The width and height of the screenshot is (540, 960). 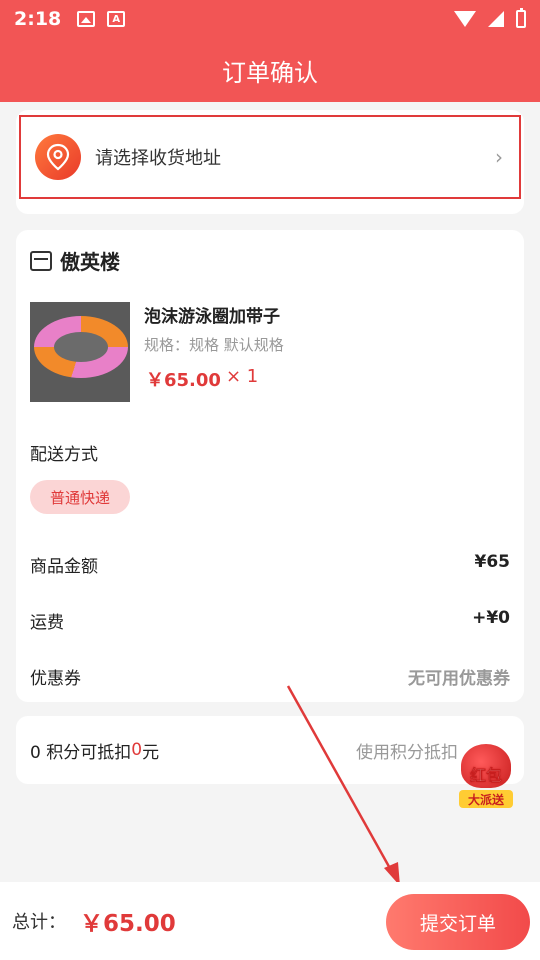 What do you see at coordinates (491, 618) in the screenshot?
I see `summary-value: +¥0` at bounding box center [491, 618].